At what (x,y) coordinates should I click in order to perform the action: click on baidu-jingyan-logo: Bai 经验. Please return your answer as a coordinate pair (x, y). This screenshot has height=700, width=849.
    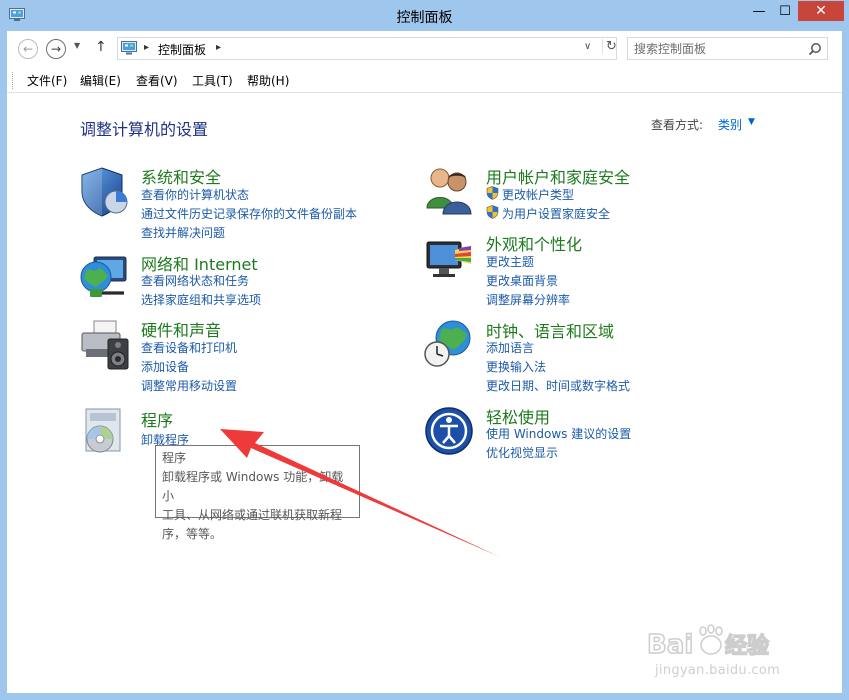
    Looking at the image, I should click on (708, 642).